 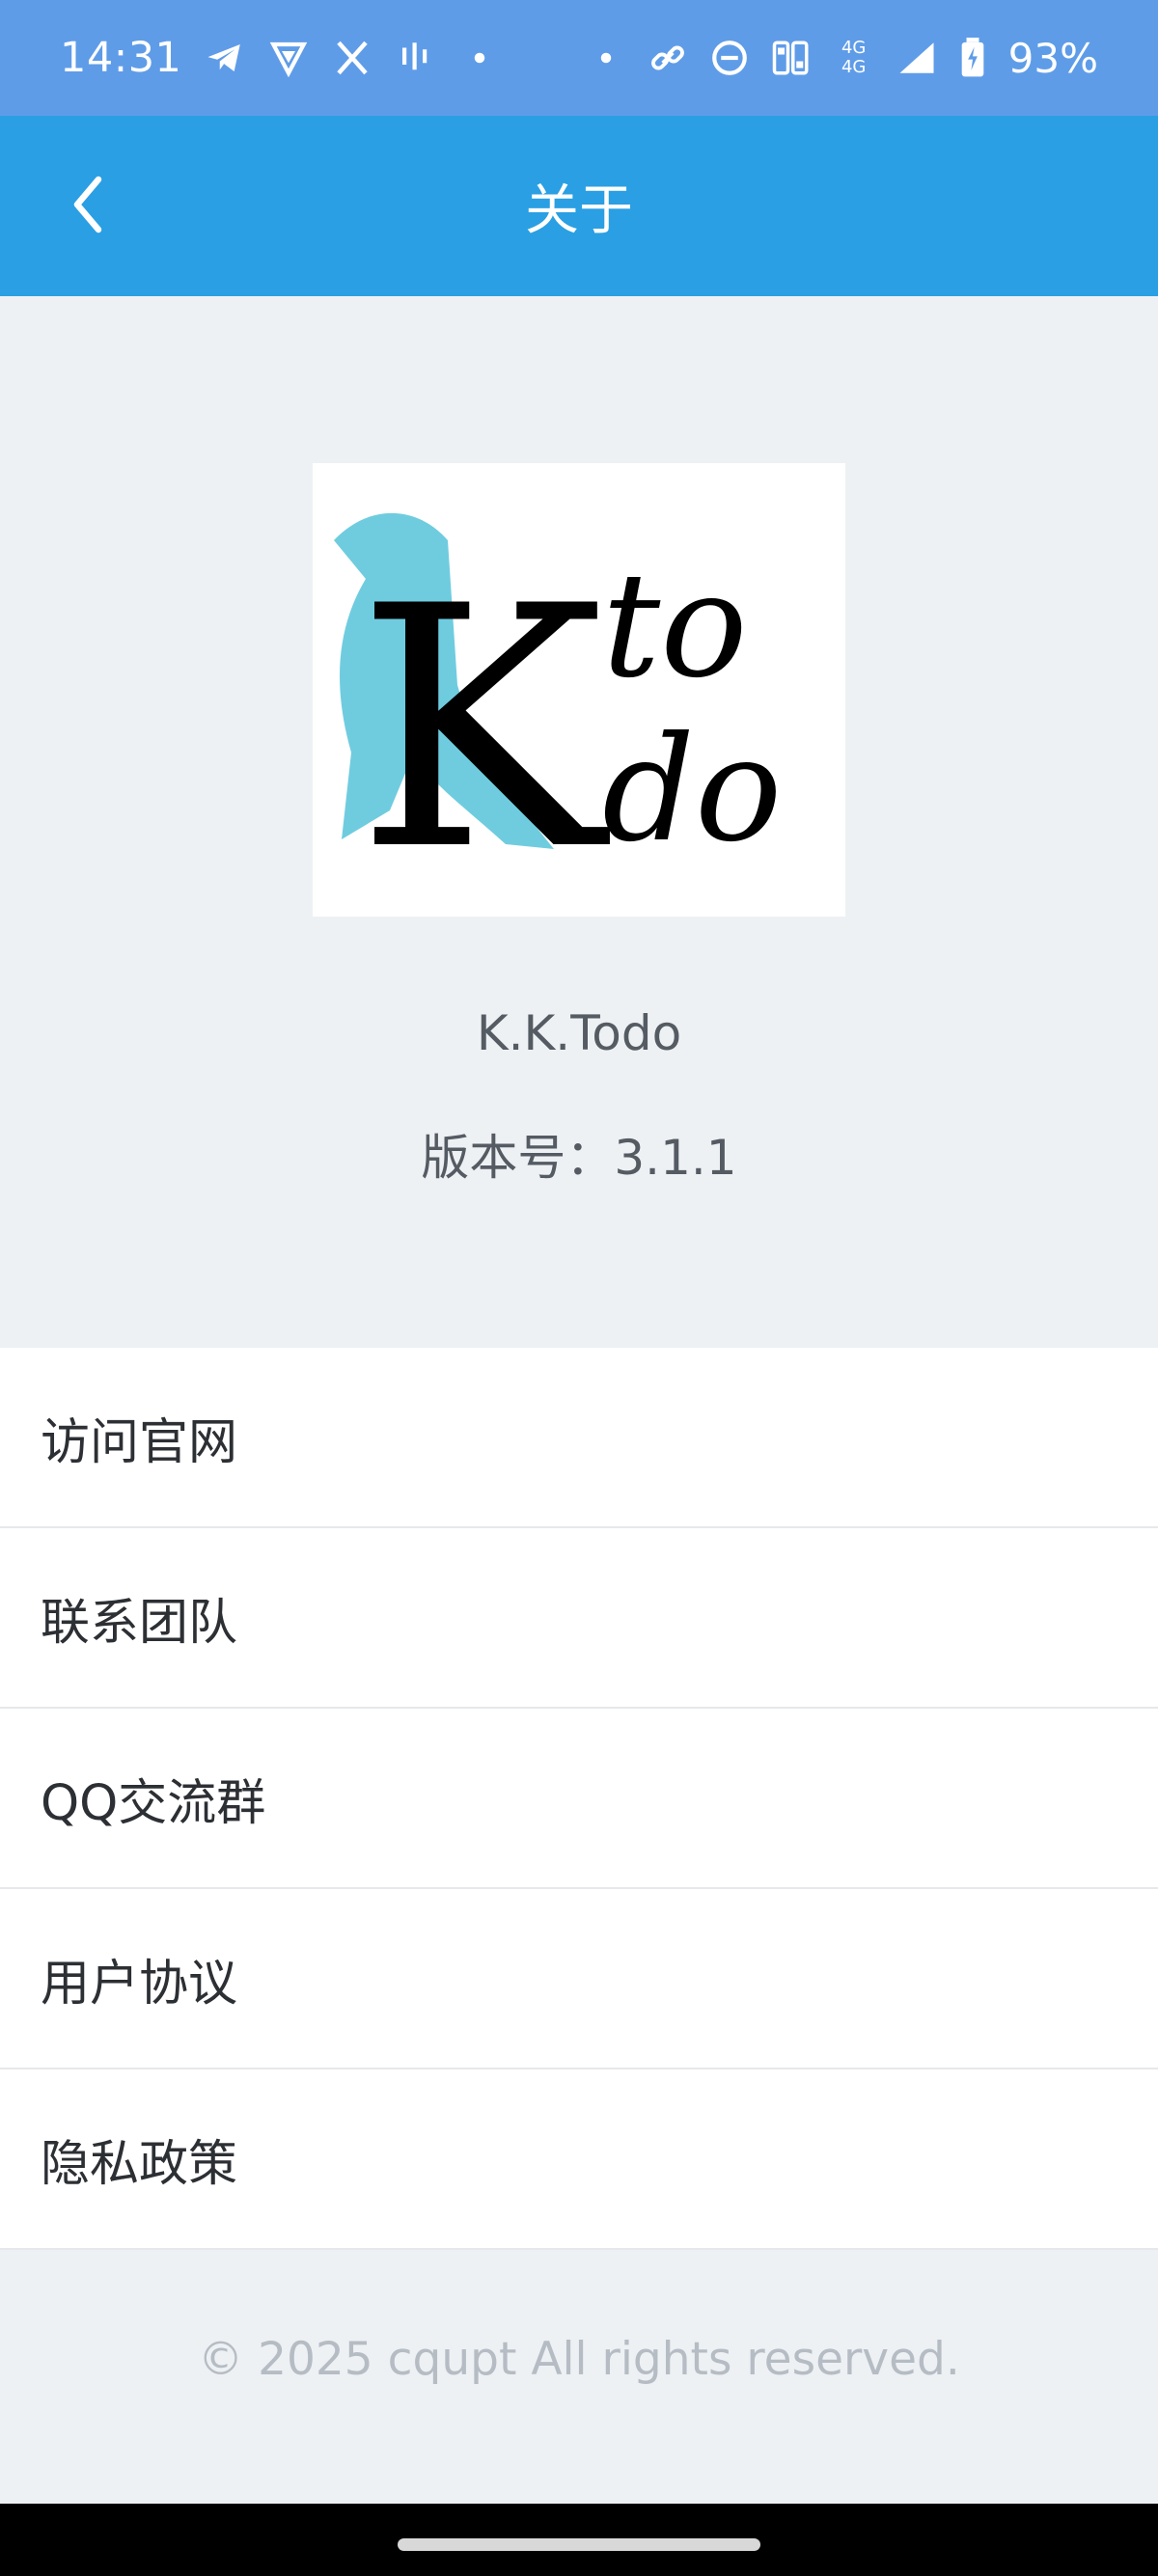 What do you see at coordinates (668, 58) in the screenshot?
I see `link-icon` at bounding box center [668, 58].